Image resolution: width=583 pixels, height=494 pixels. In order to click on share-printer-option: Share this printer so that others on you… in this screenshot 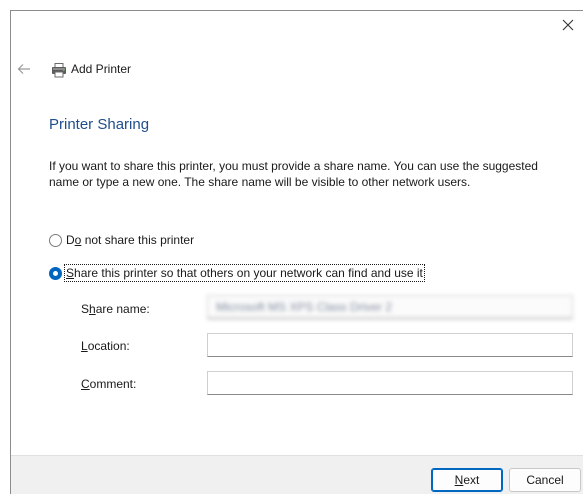, I will do `click(237, 273)`.